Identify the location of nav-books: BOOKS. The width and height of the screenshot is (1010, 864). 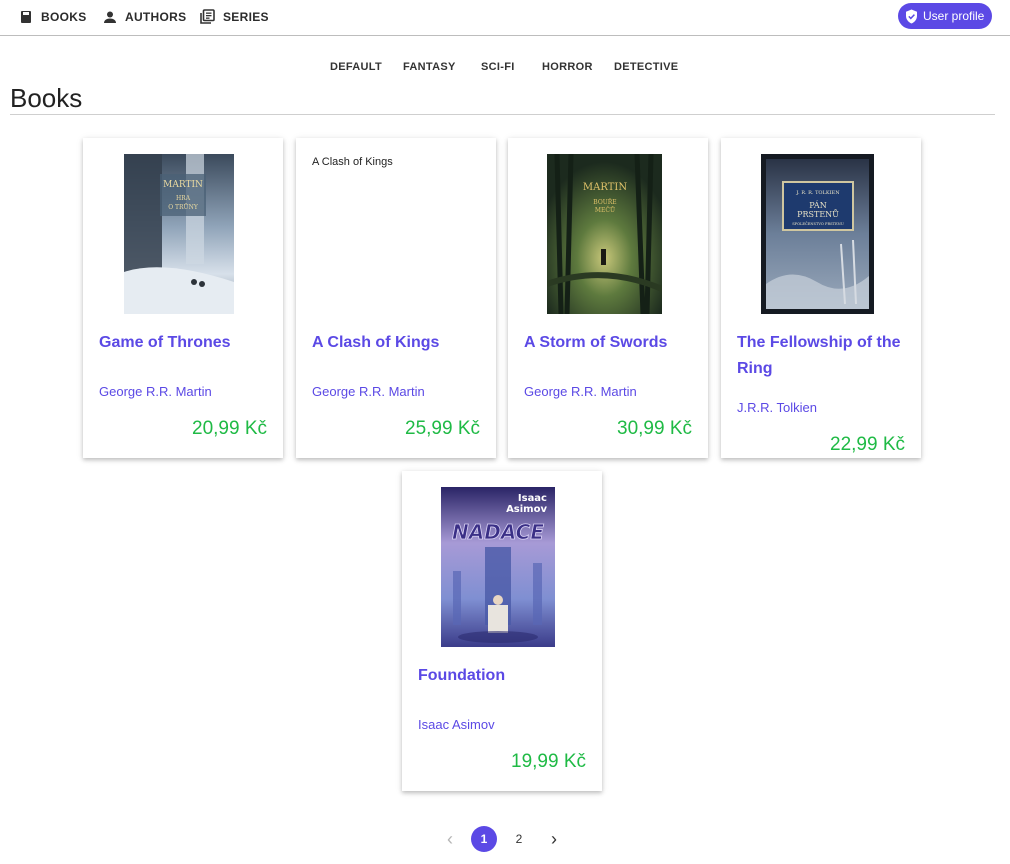
(53, 16).